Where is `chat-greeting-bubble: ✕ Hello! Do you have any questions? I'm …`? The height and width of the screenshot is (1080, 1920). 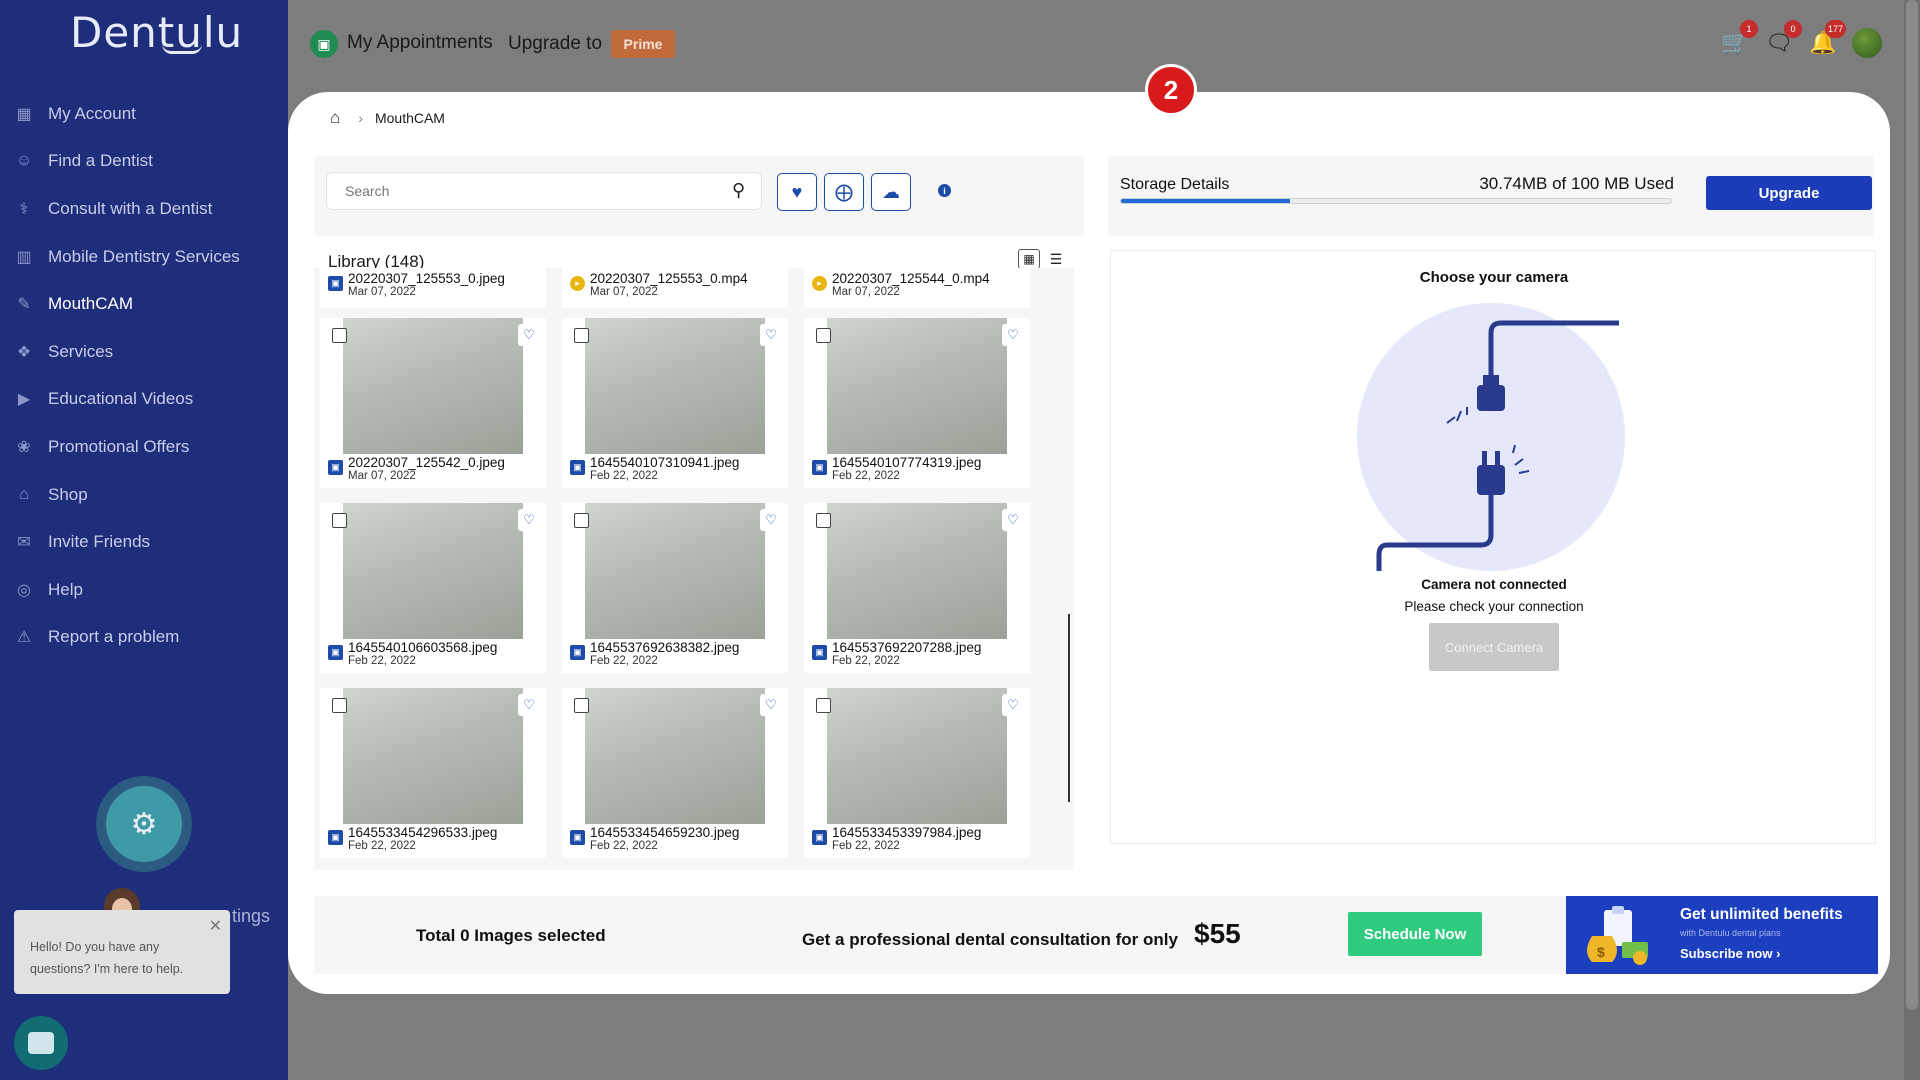
chat-greeting-bubble: ✕ Hello! Do you have any questions? I'm … is located at coordinates (122, 952).